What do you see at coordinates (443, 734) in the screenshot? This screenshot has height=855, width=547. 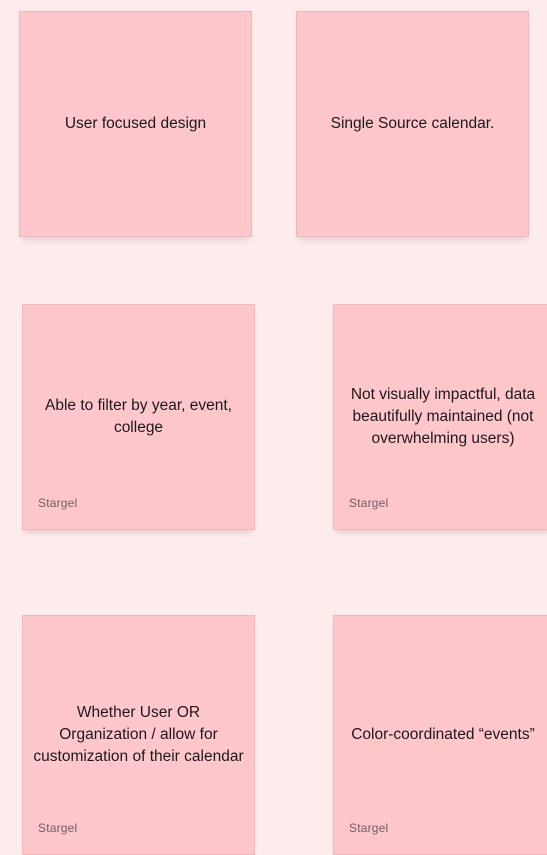 I see `sticky-note-text: Color-coordinated “events”` at bounding box center [443, 734].